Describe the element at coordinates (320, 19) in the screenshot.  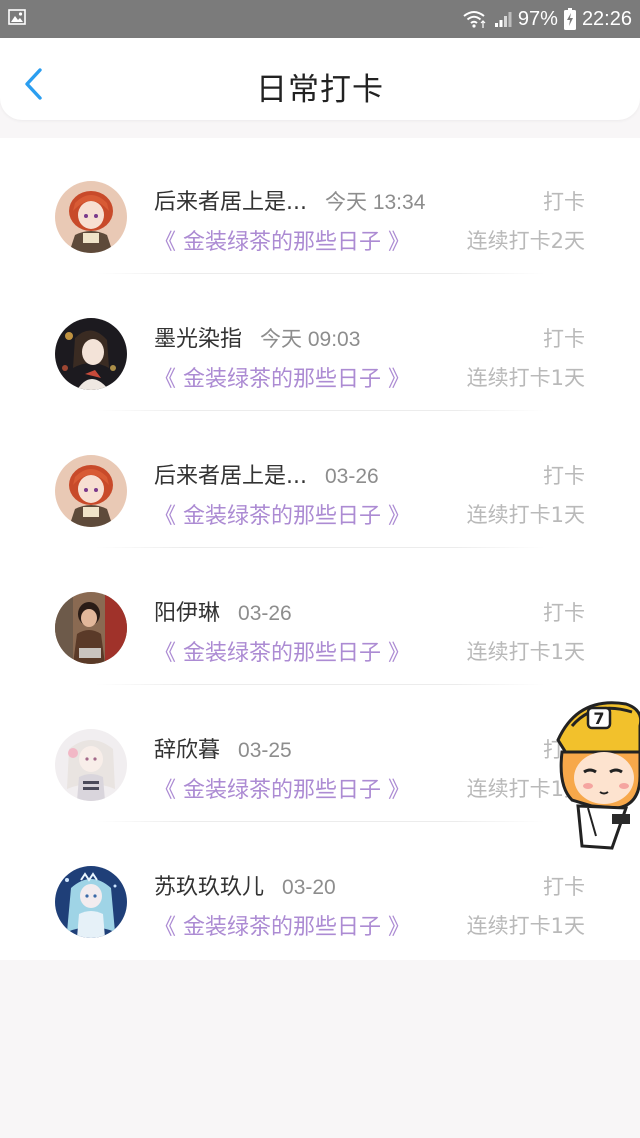
I see `status-bar: 97% 22:26` at that location.